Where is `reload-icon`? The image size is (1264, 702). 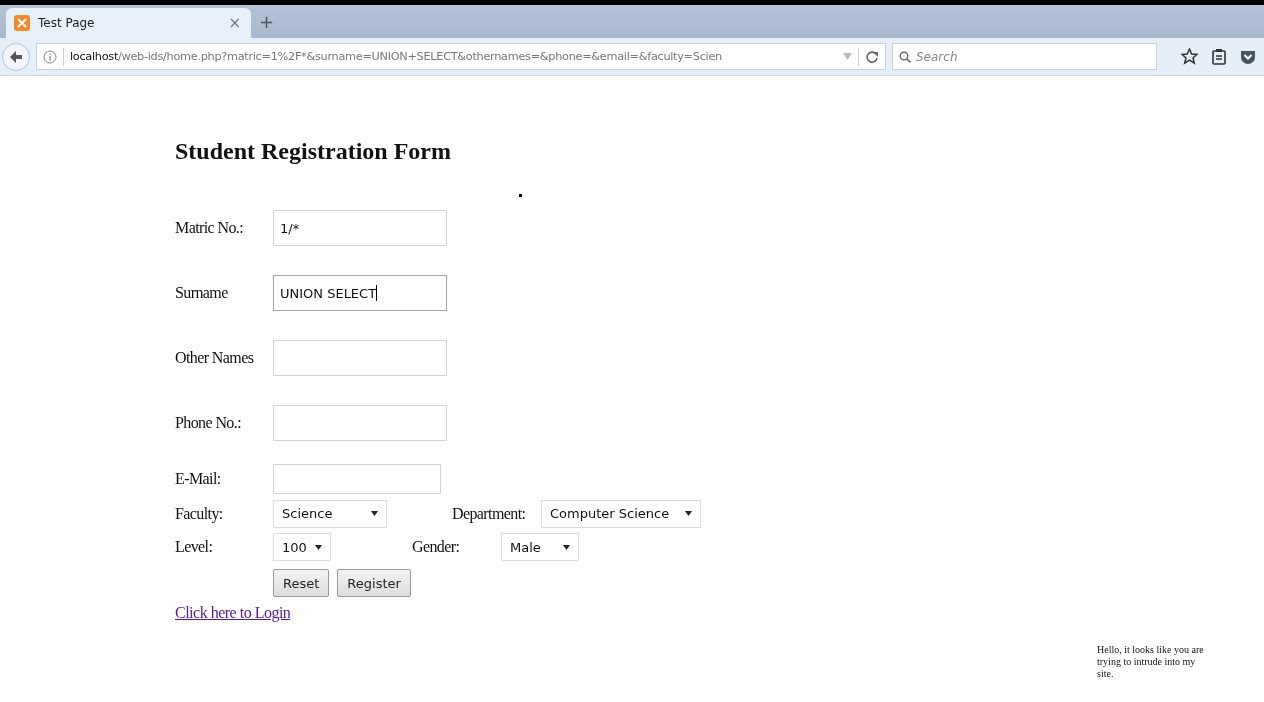 reload-icon is located at coordinates (872, 56).